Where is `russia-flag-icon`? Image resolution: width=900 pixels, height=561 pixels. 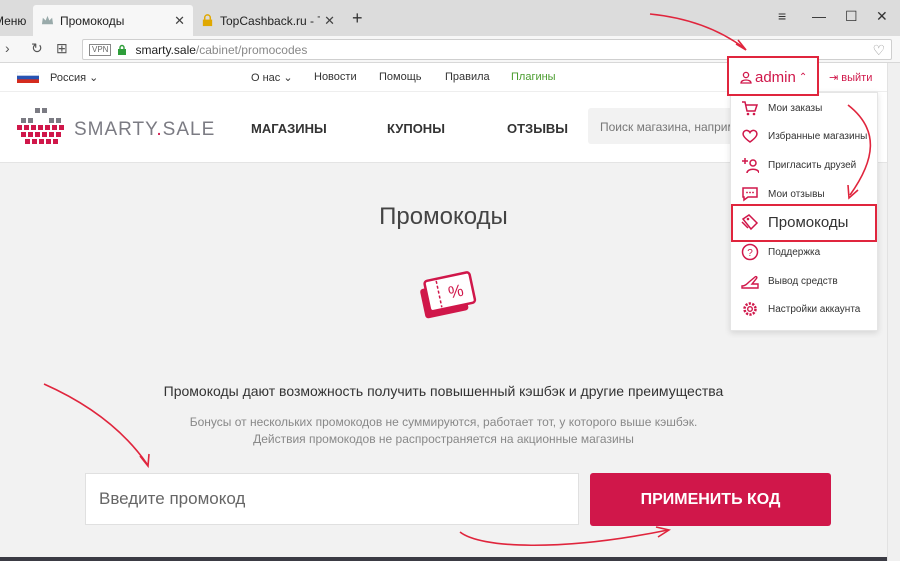 russia-flag-icon is located at coordinates (28, 77).